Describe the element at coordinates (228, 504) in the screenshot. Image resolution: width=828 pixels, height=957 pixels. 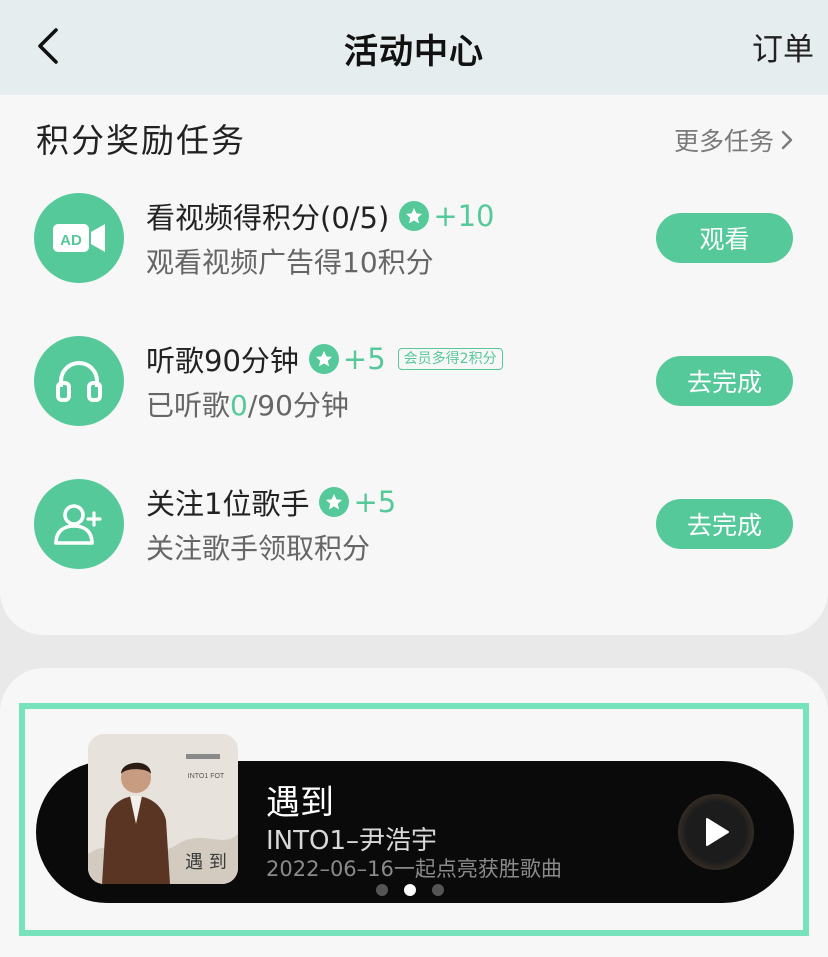
I see `task-name-text: 关注1位歌手` at that location.